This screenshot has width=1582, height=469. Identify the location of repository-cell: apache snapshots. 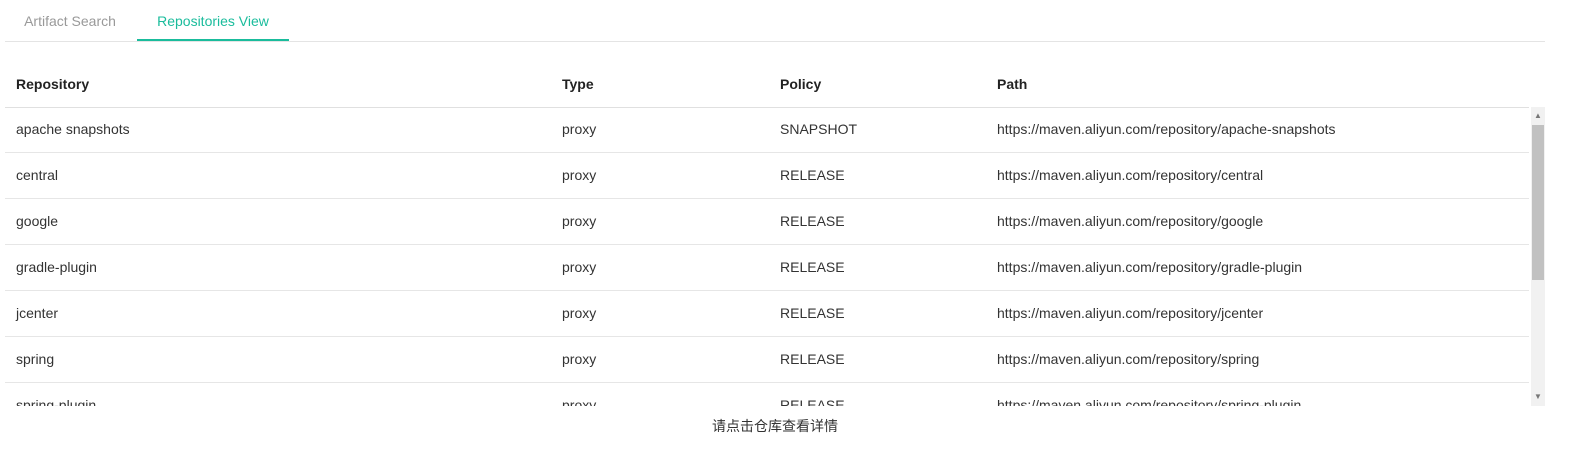
(73, 129).